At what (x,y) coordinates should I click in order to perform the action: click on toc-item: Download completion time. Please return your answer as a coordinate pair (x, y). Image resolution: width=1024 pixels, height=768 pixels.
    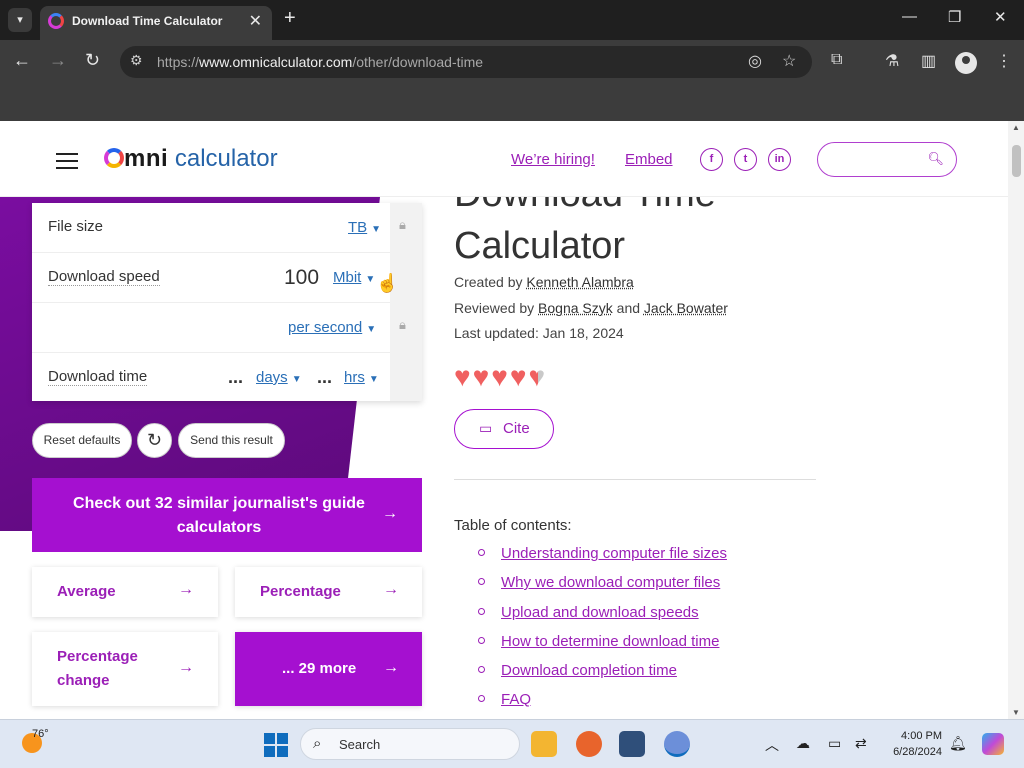
    Looking at the image, I should click on (577, 670).